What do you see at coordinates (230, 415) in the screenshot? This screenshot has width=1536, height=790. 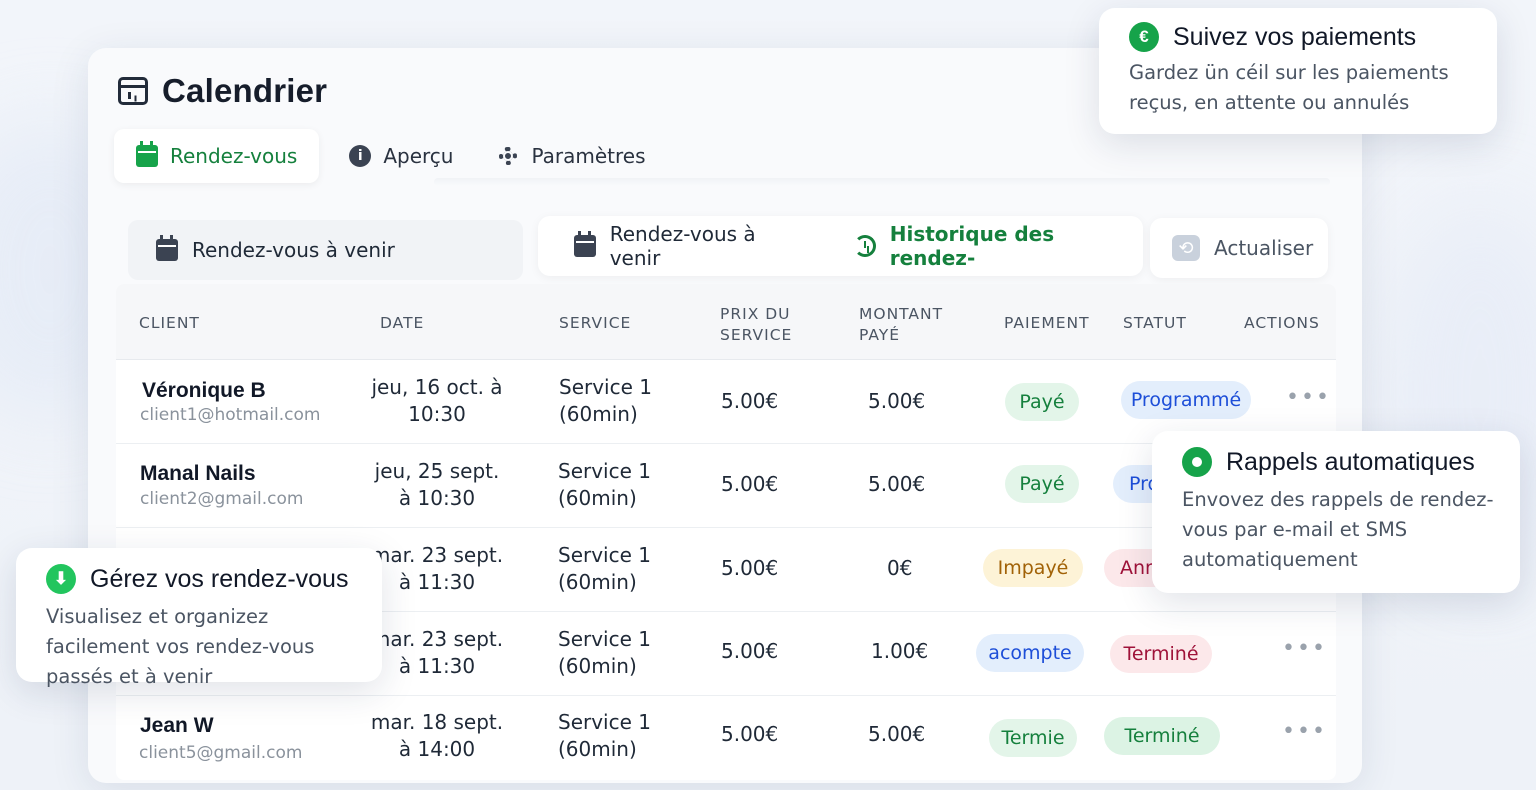 I see `client-email: client1@hotmail.com` at bounding box center [230, 415].